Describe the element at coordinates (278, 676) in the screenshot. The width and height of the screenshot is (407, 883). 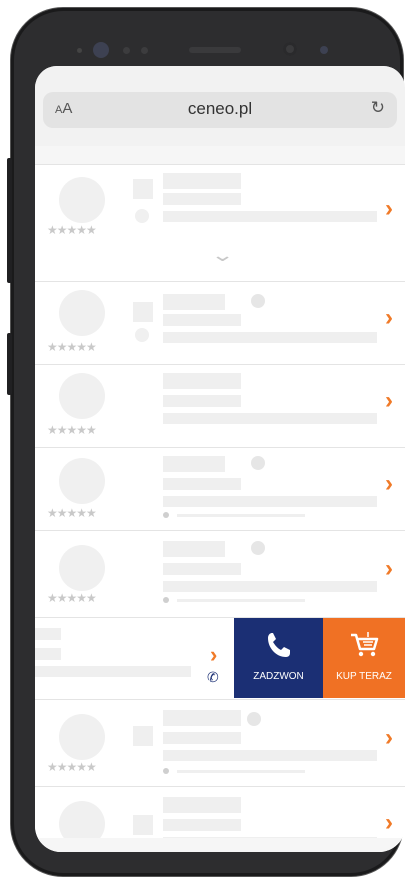
I see `call-label: ZADZWON` at that location.